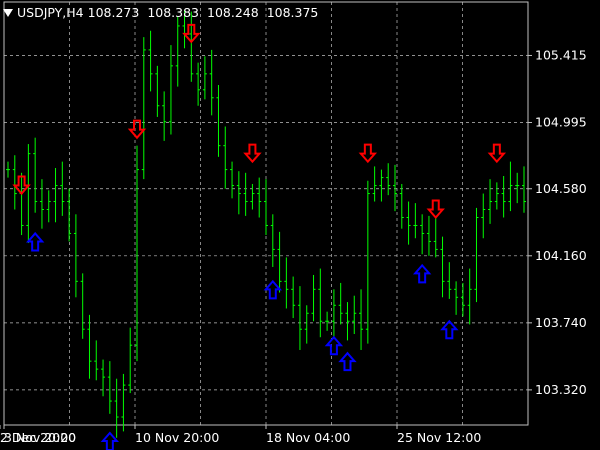  I want to click on dropdown-triangle-icon, so click(8, 12).